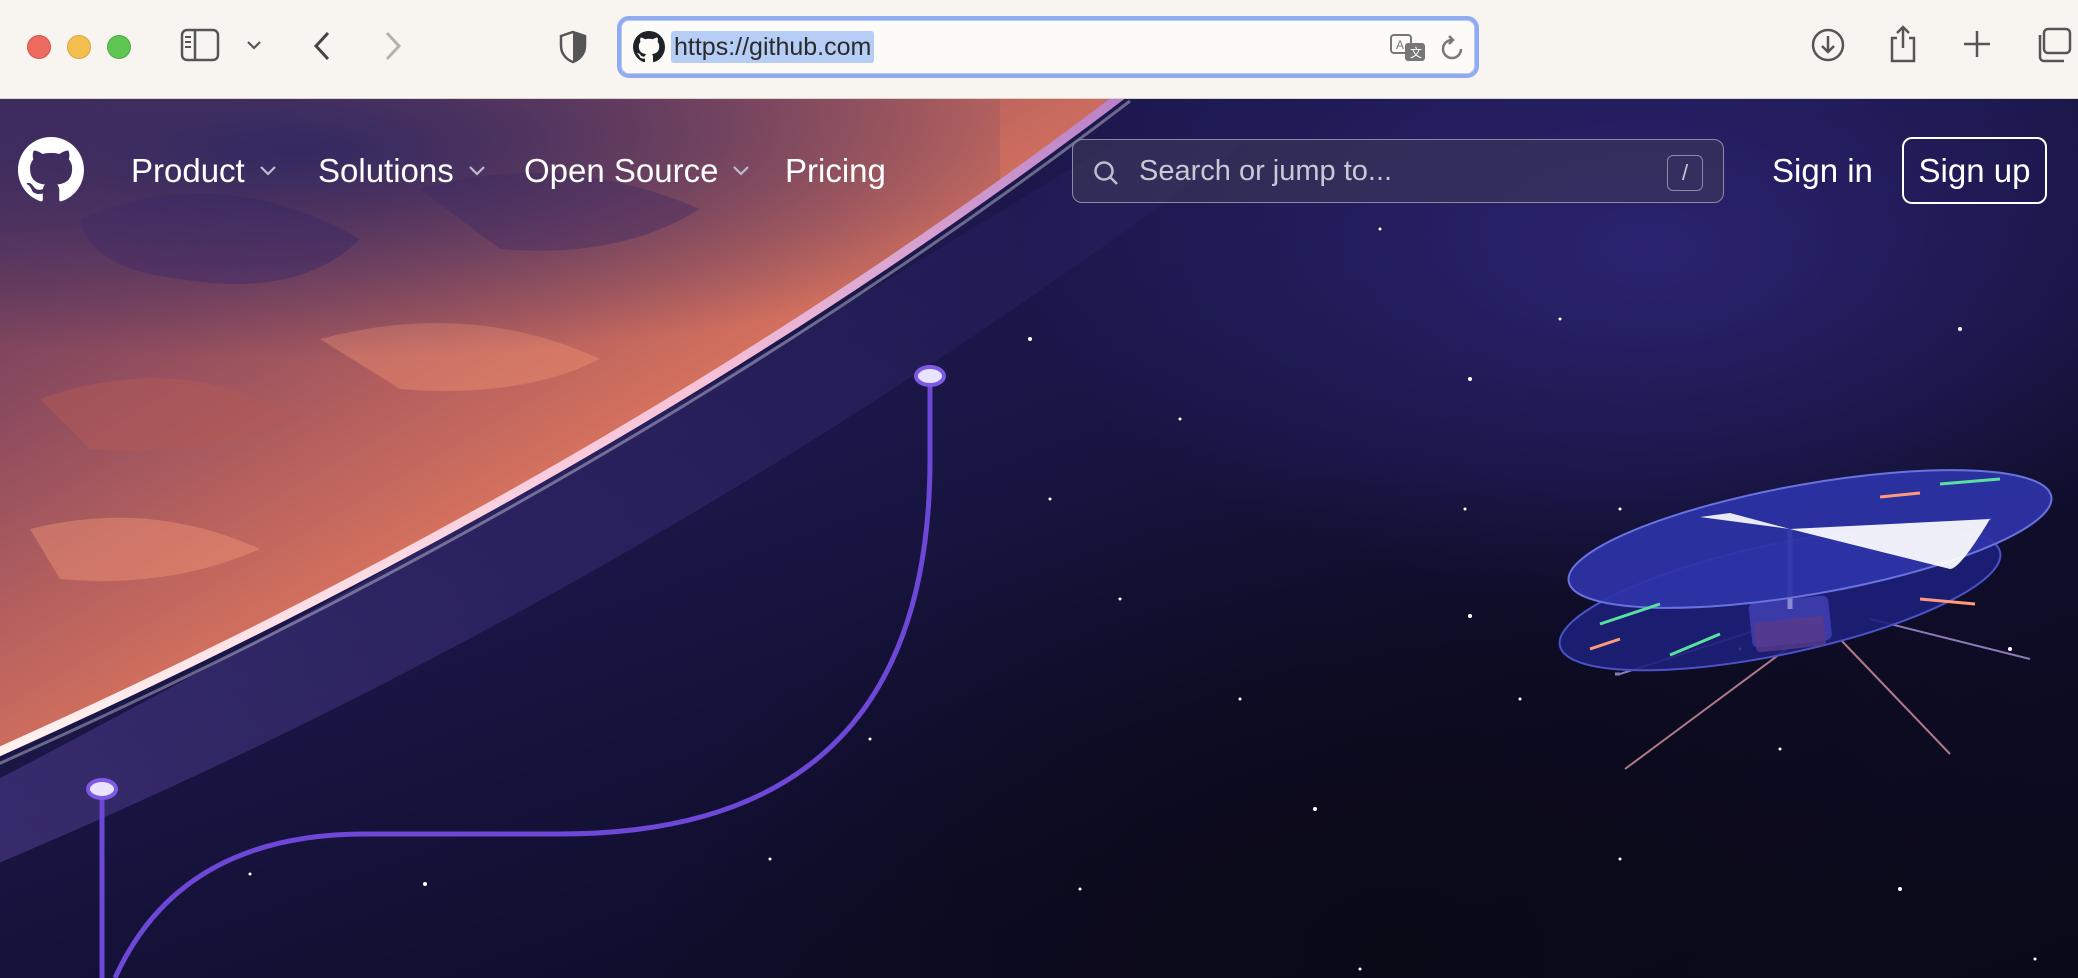 The width and height of the screenshot is (2078, 978). I want to click on plus-icon, so click(1977, 44).